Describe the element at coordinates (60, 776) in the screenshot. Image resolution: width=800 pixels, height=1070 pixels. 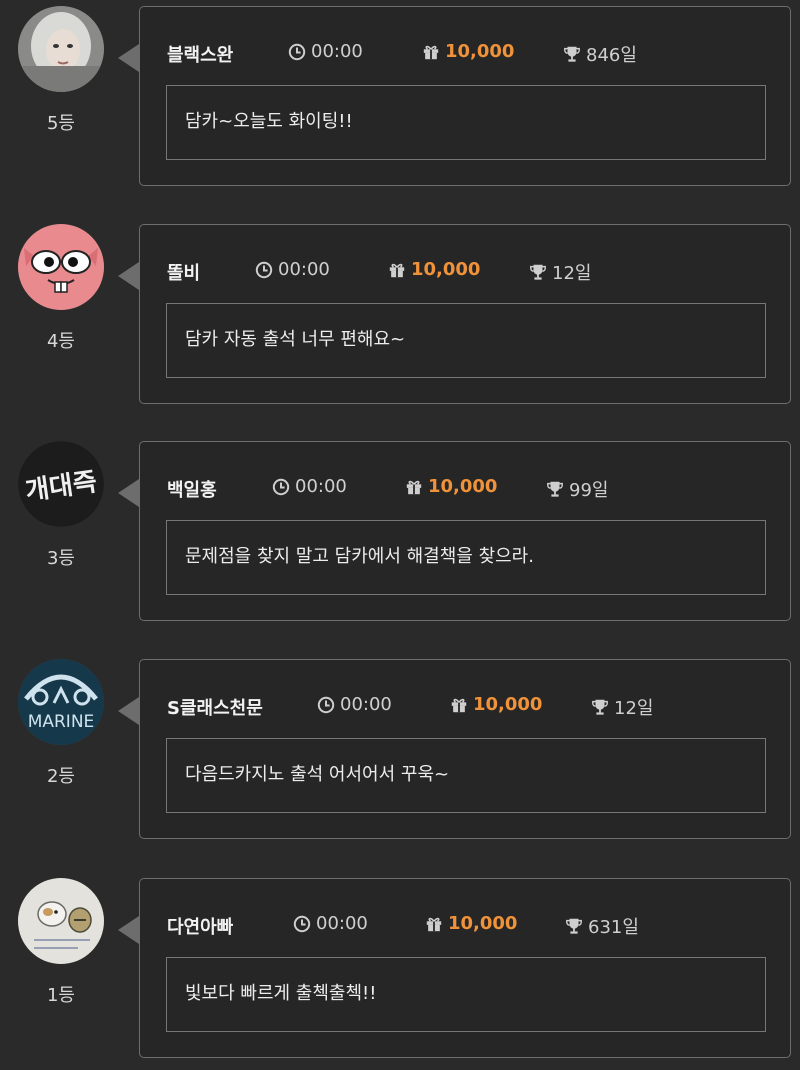
I see `rank-label: 2등` at that location.